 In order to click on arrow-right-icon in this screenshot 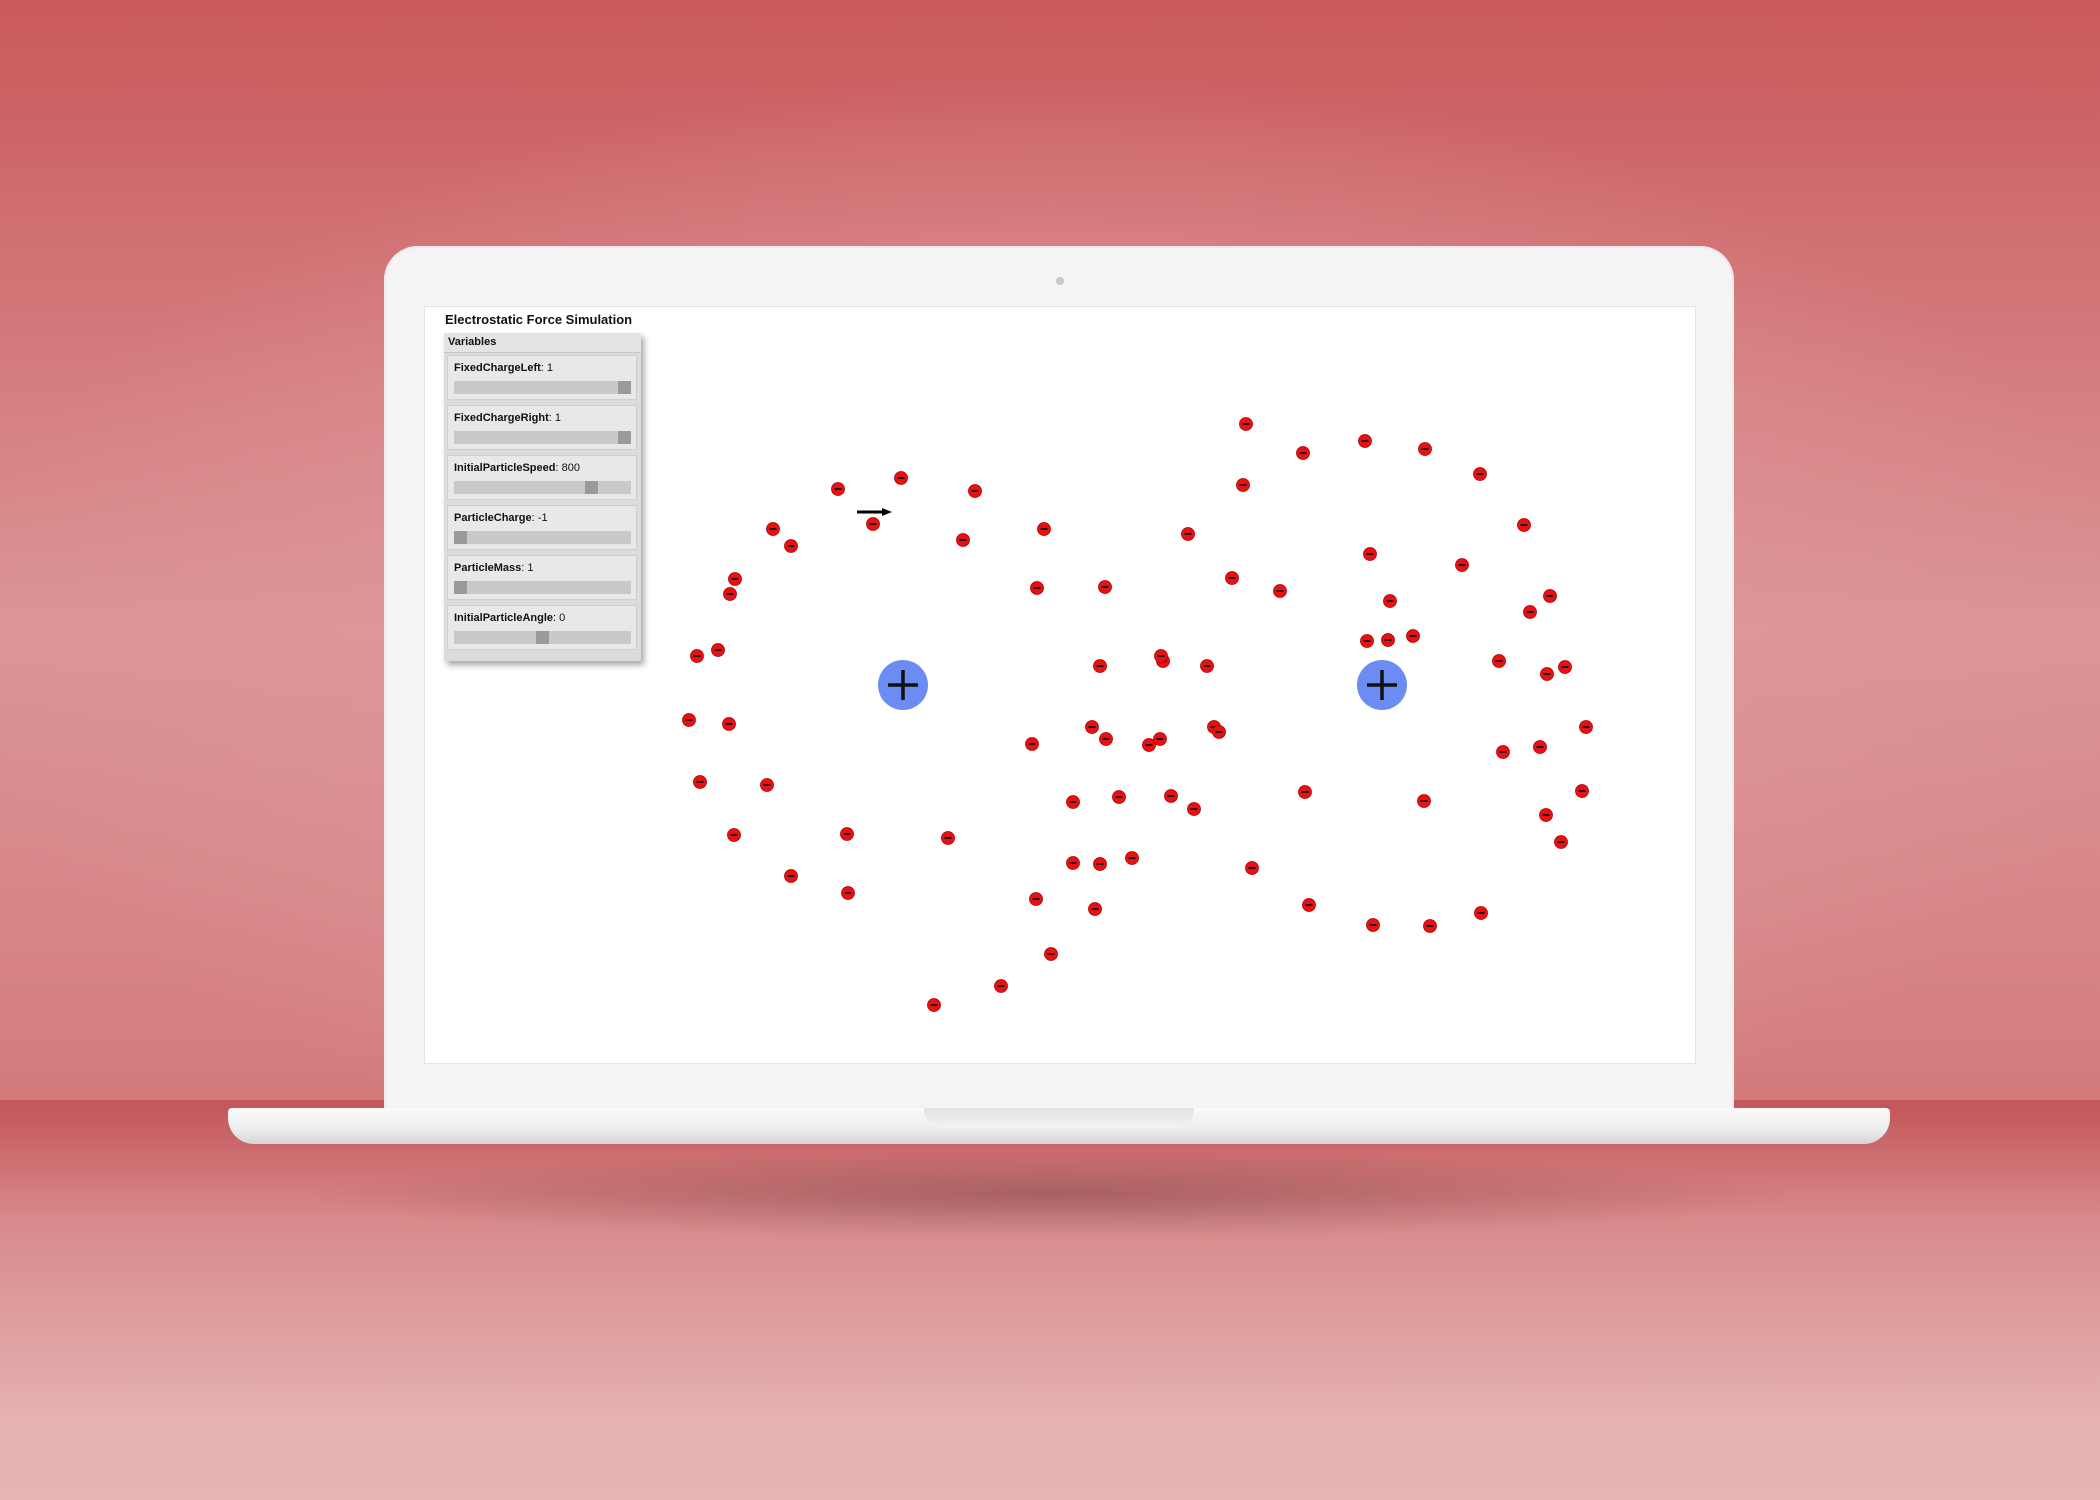, I will do `click(874, 512)`.